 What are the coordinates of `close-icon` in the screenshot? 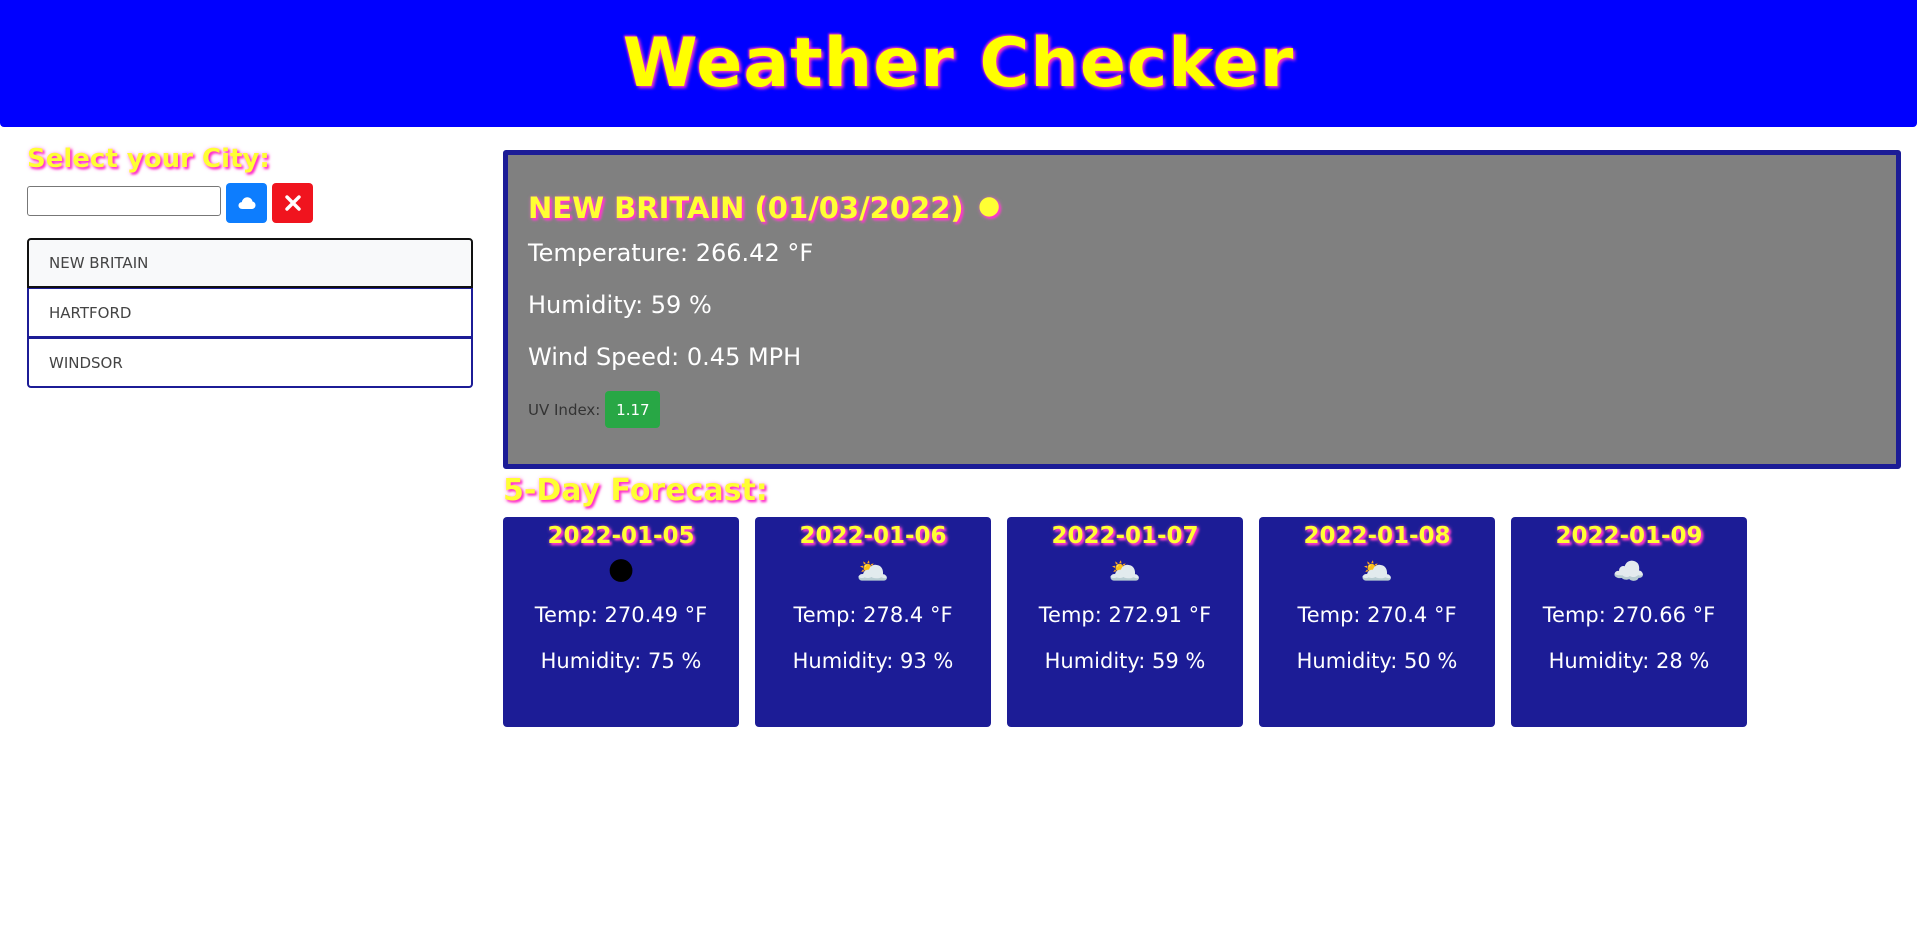 It's located at (292, 203).